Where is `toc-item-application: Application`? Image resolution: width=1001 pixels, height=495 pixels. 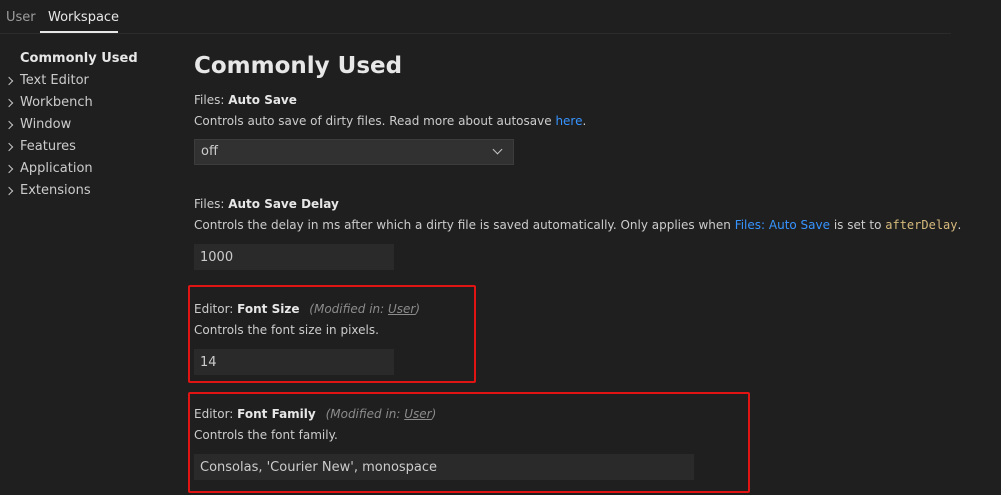
toc-item-application: Application is located at coordinates (56, 168).